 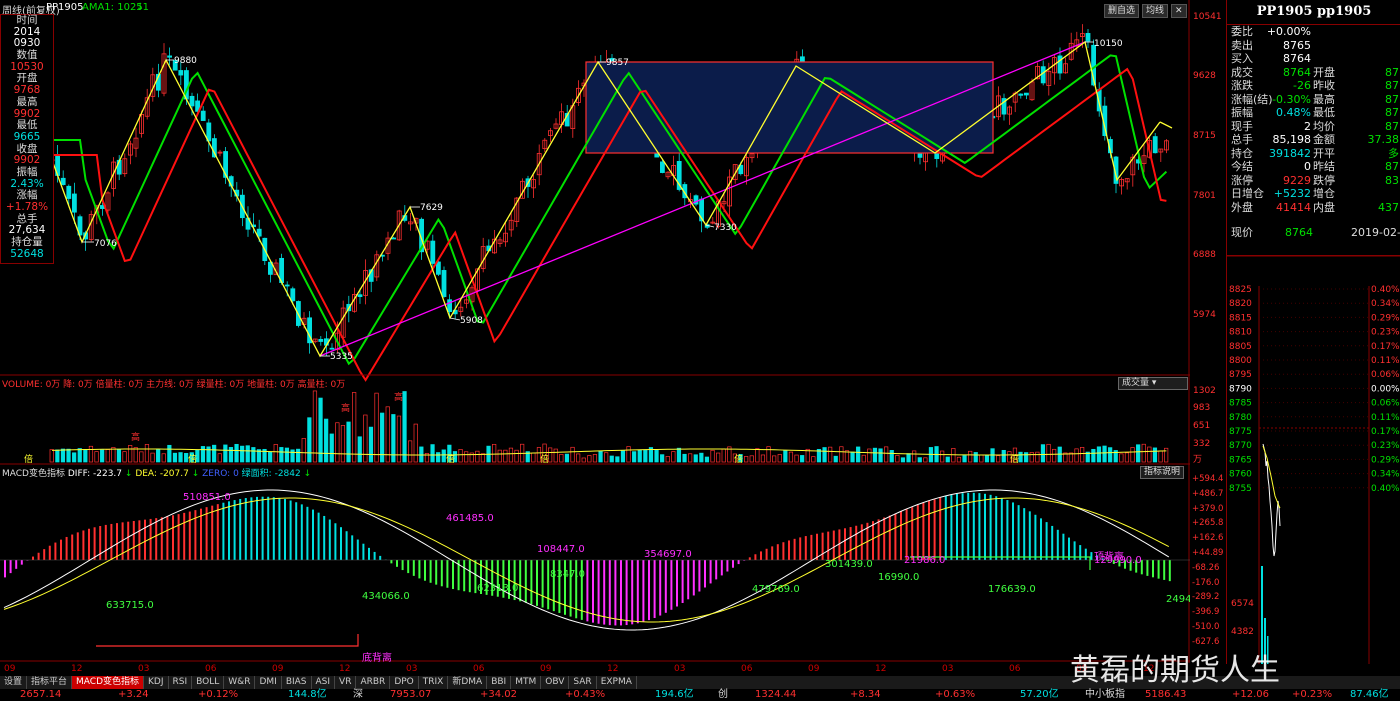 I want to click on tab-2: MACD变色指标, so click(x=108, y=682).